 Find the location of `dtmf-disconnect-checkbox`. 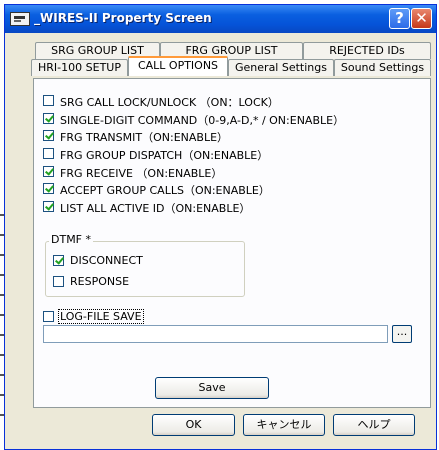

dtmf-disconnect-checkbox is located at coordinates (58, 260).